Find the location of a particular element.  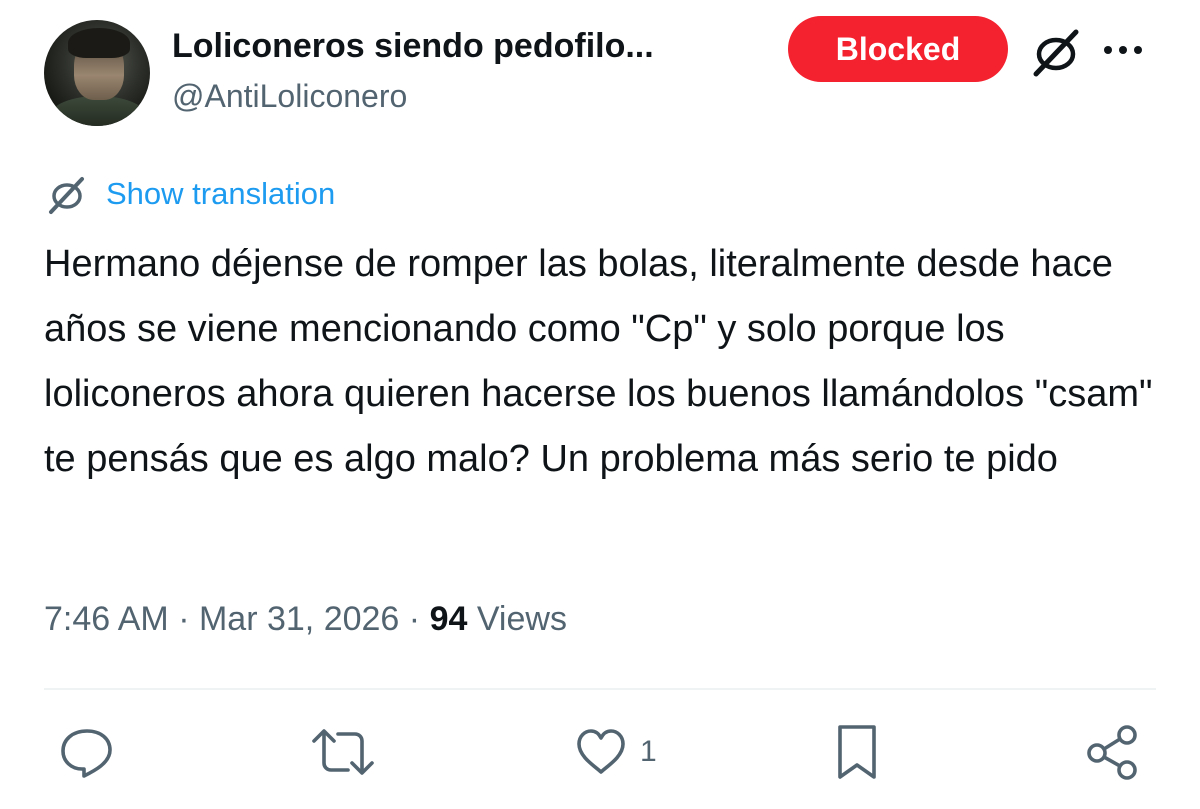

avatar-shoulder is located at coordinates (98, 111).